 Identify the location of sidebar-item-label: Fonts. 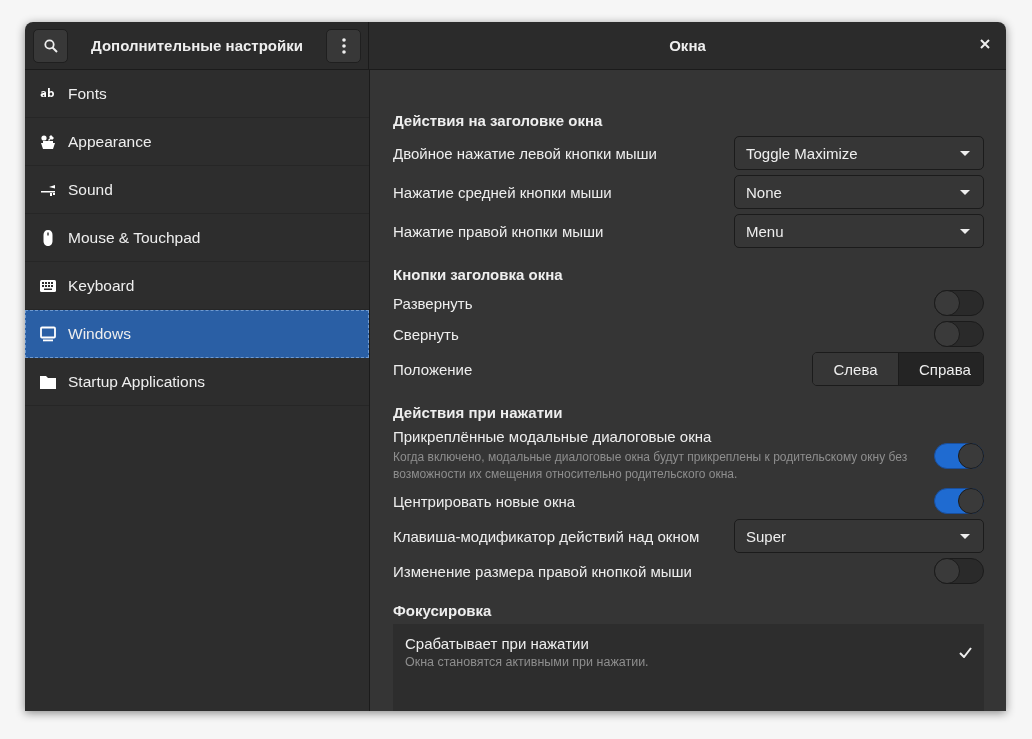
(87, 93).